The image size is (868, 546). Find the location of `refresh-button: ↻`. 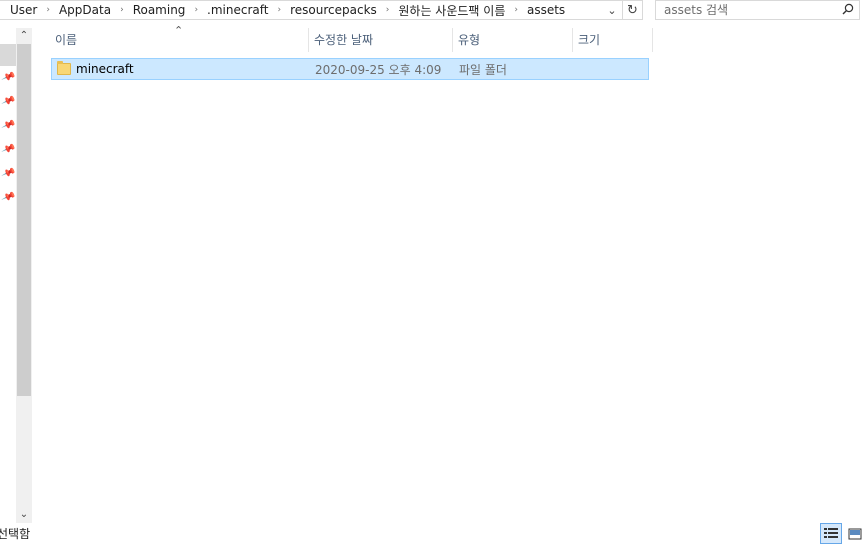

refresh-button: ↻ is located at coordinates (632, 10).